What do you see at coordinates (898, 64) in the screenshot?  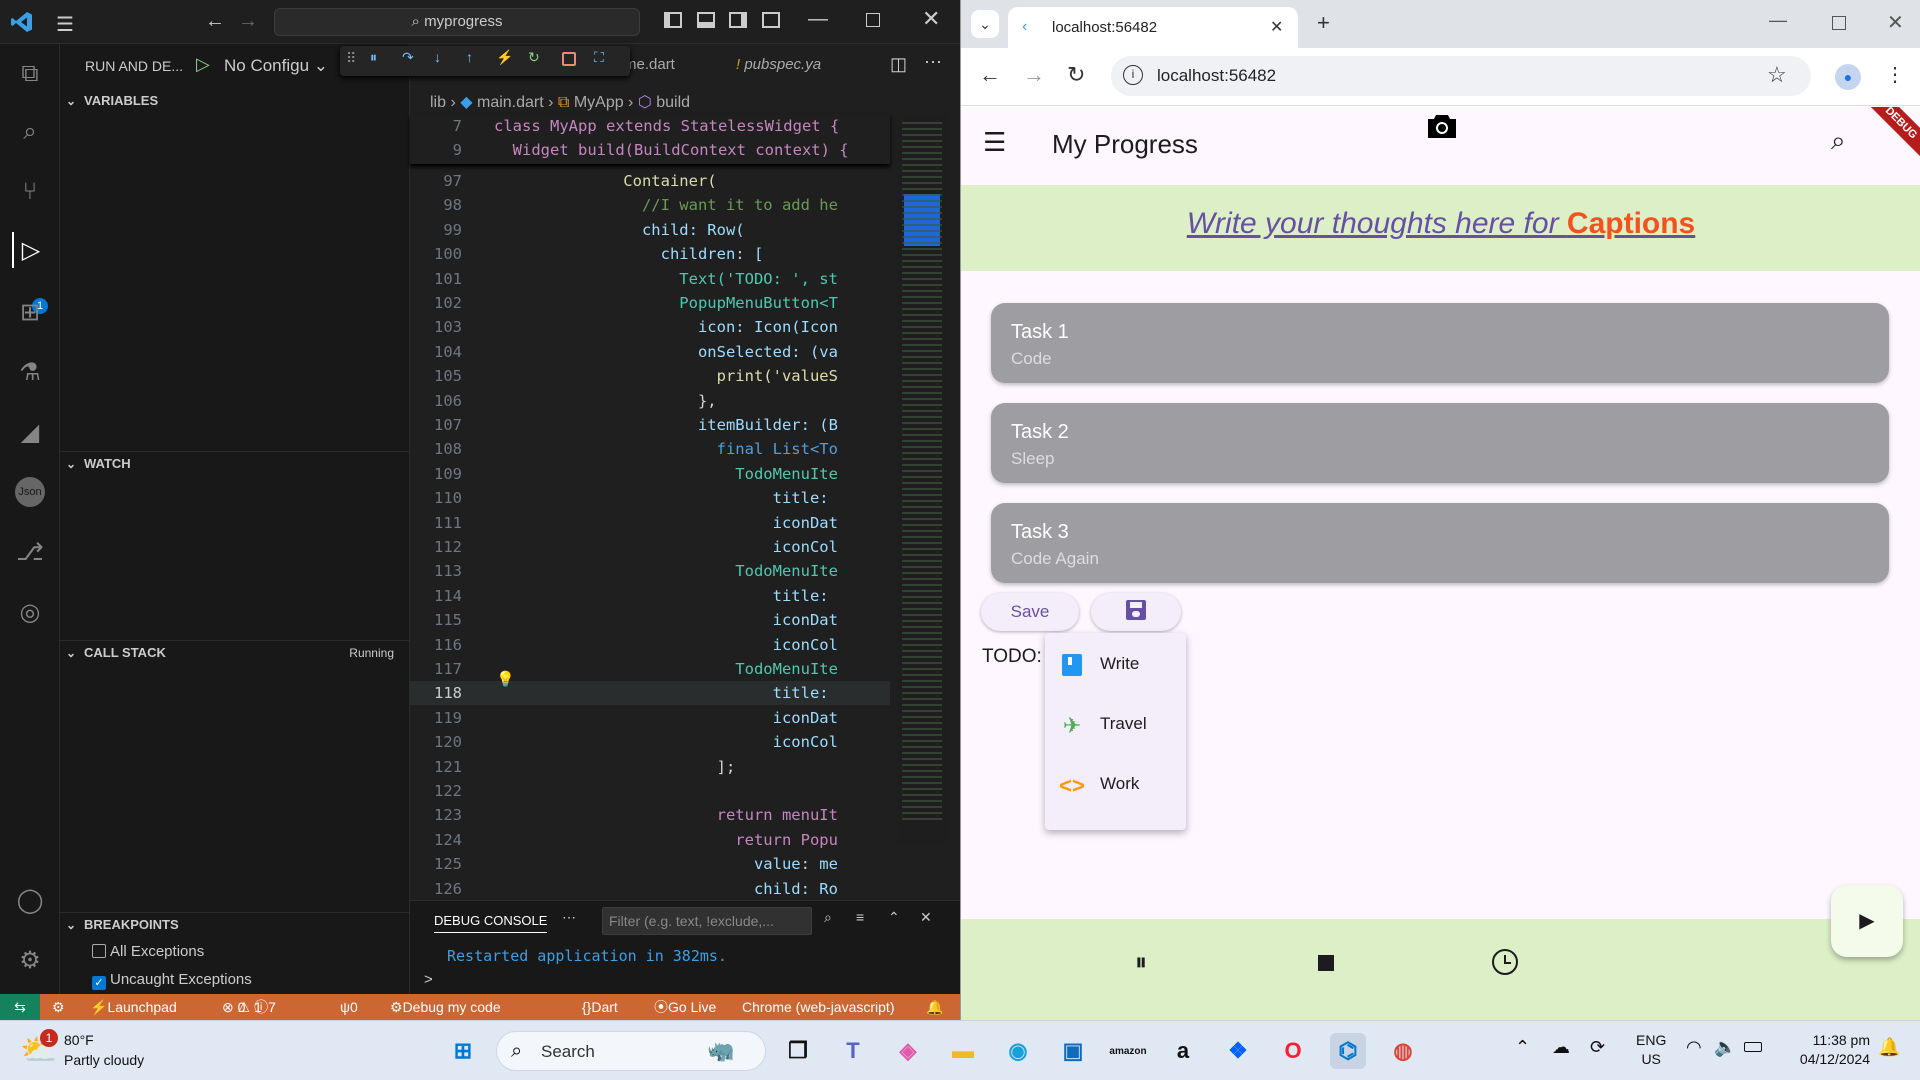 I see `split-editor-icon: ◫` at bounding box center [898, 64].